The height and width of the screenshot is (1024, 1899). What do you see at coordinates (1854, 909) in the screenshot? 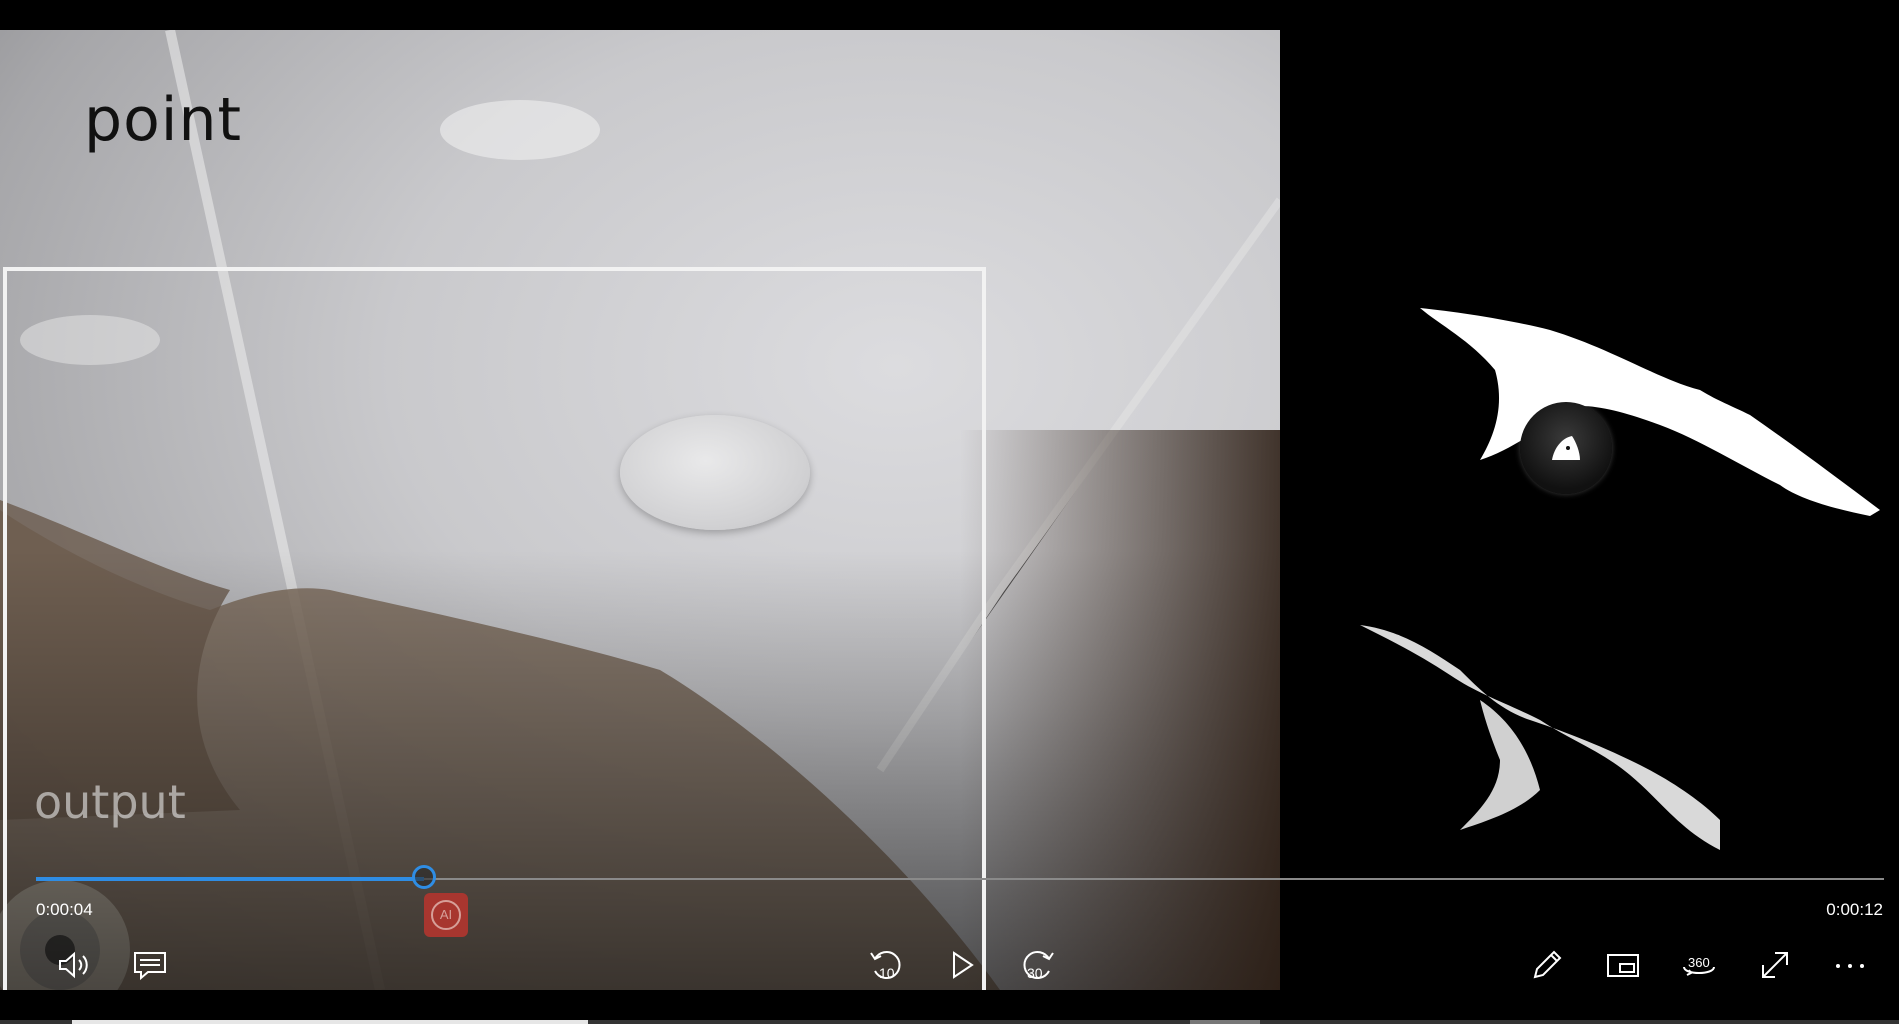
I see `total-time: 0:00:12` at bounding box center [1854, 909].